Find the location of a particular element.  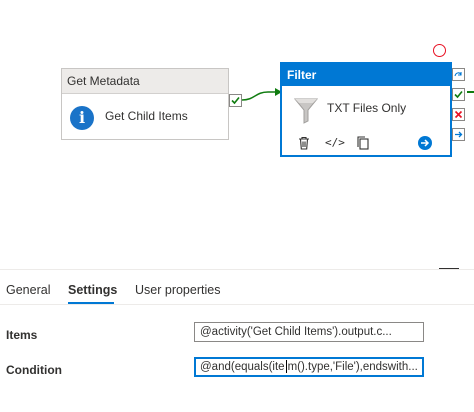

condition-label: Condition is located at coordinates (34, 370).